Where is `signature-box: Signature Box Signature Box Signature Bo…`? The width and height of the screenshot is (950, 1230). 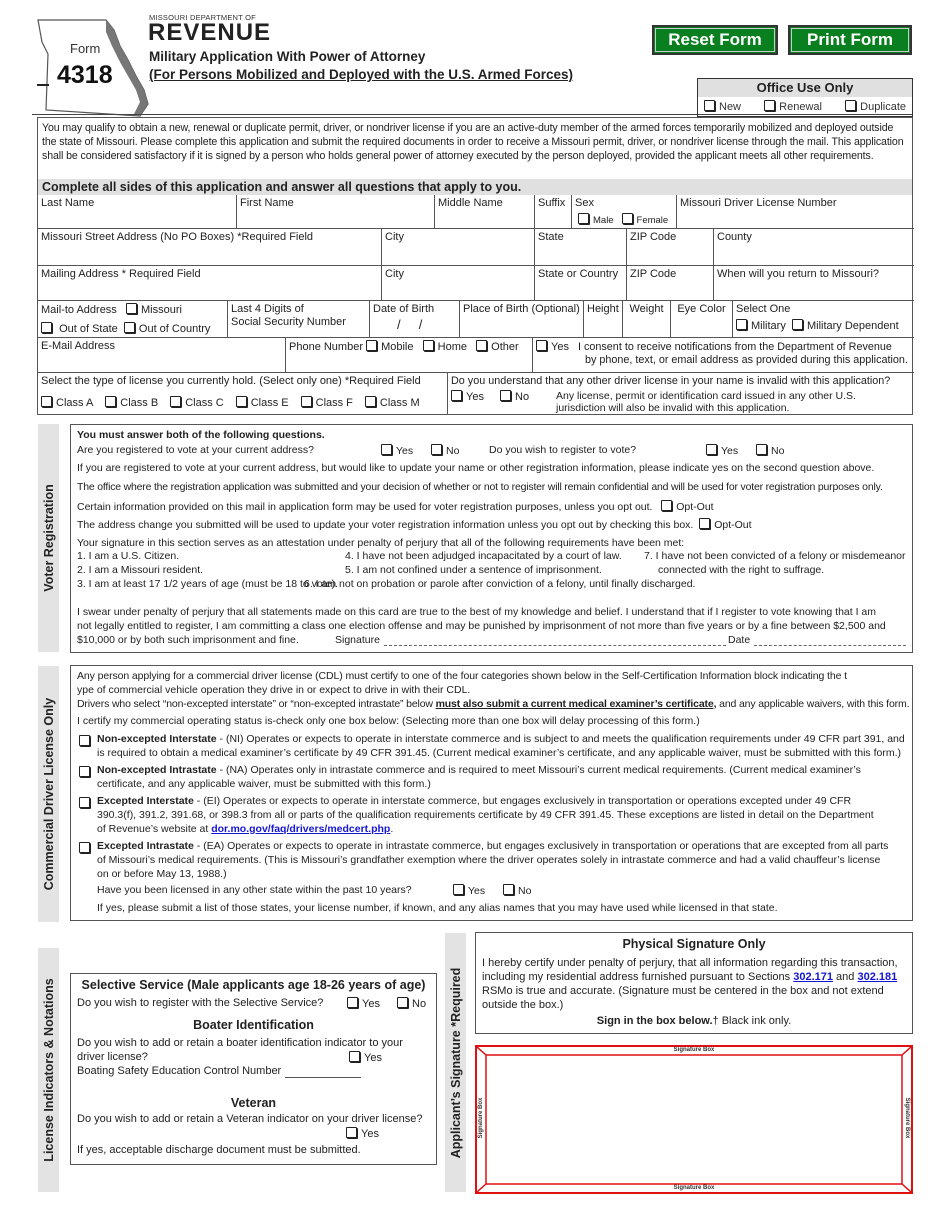
signature-box: Signature Box Signature Box Signature Bo… is located at coordinates (694, 1119).